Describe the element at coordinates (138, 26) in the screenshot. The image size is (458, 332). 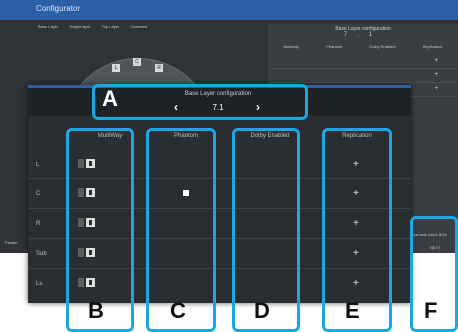
I see `tab-overview: Overview` at that location.